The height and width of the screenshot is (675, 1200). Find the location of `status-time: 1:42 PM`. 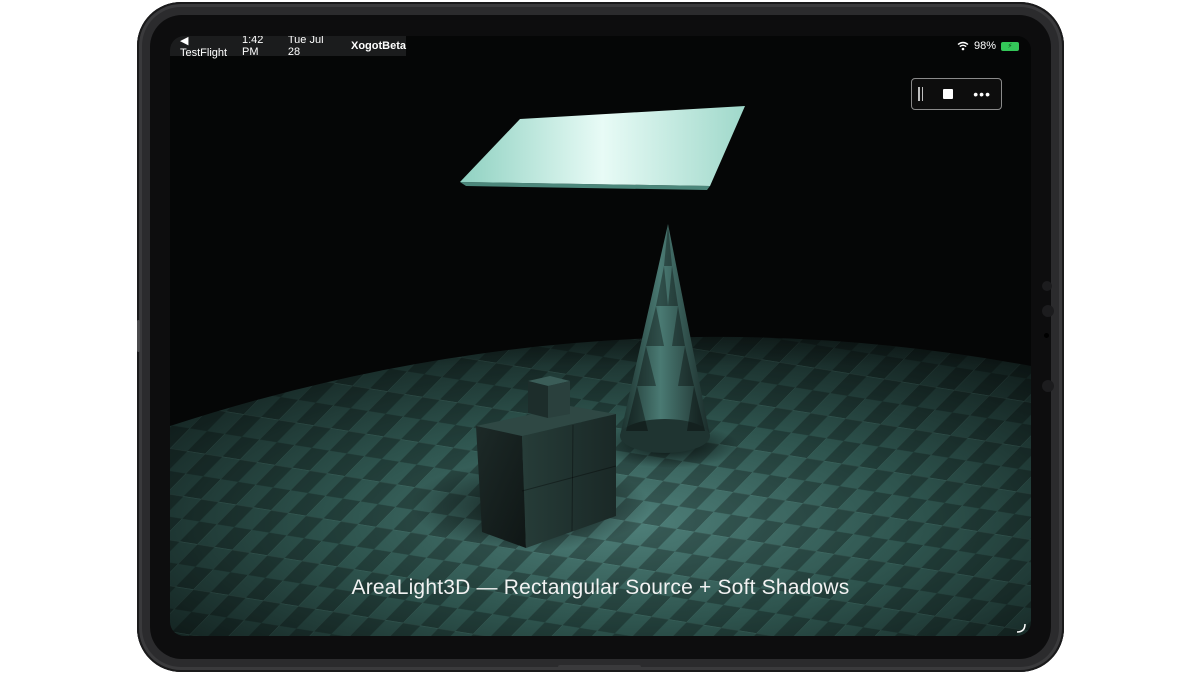

status-time: 1:42 PM is located at coordinates (252, 47).